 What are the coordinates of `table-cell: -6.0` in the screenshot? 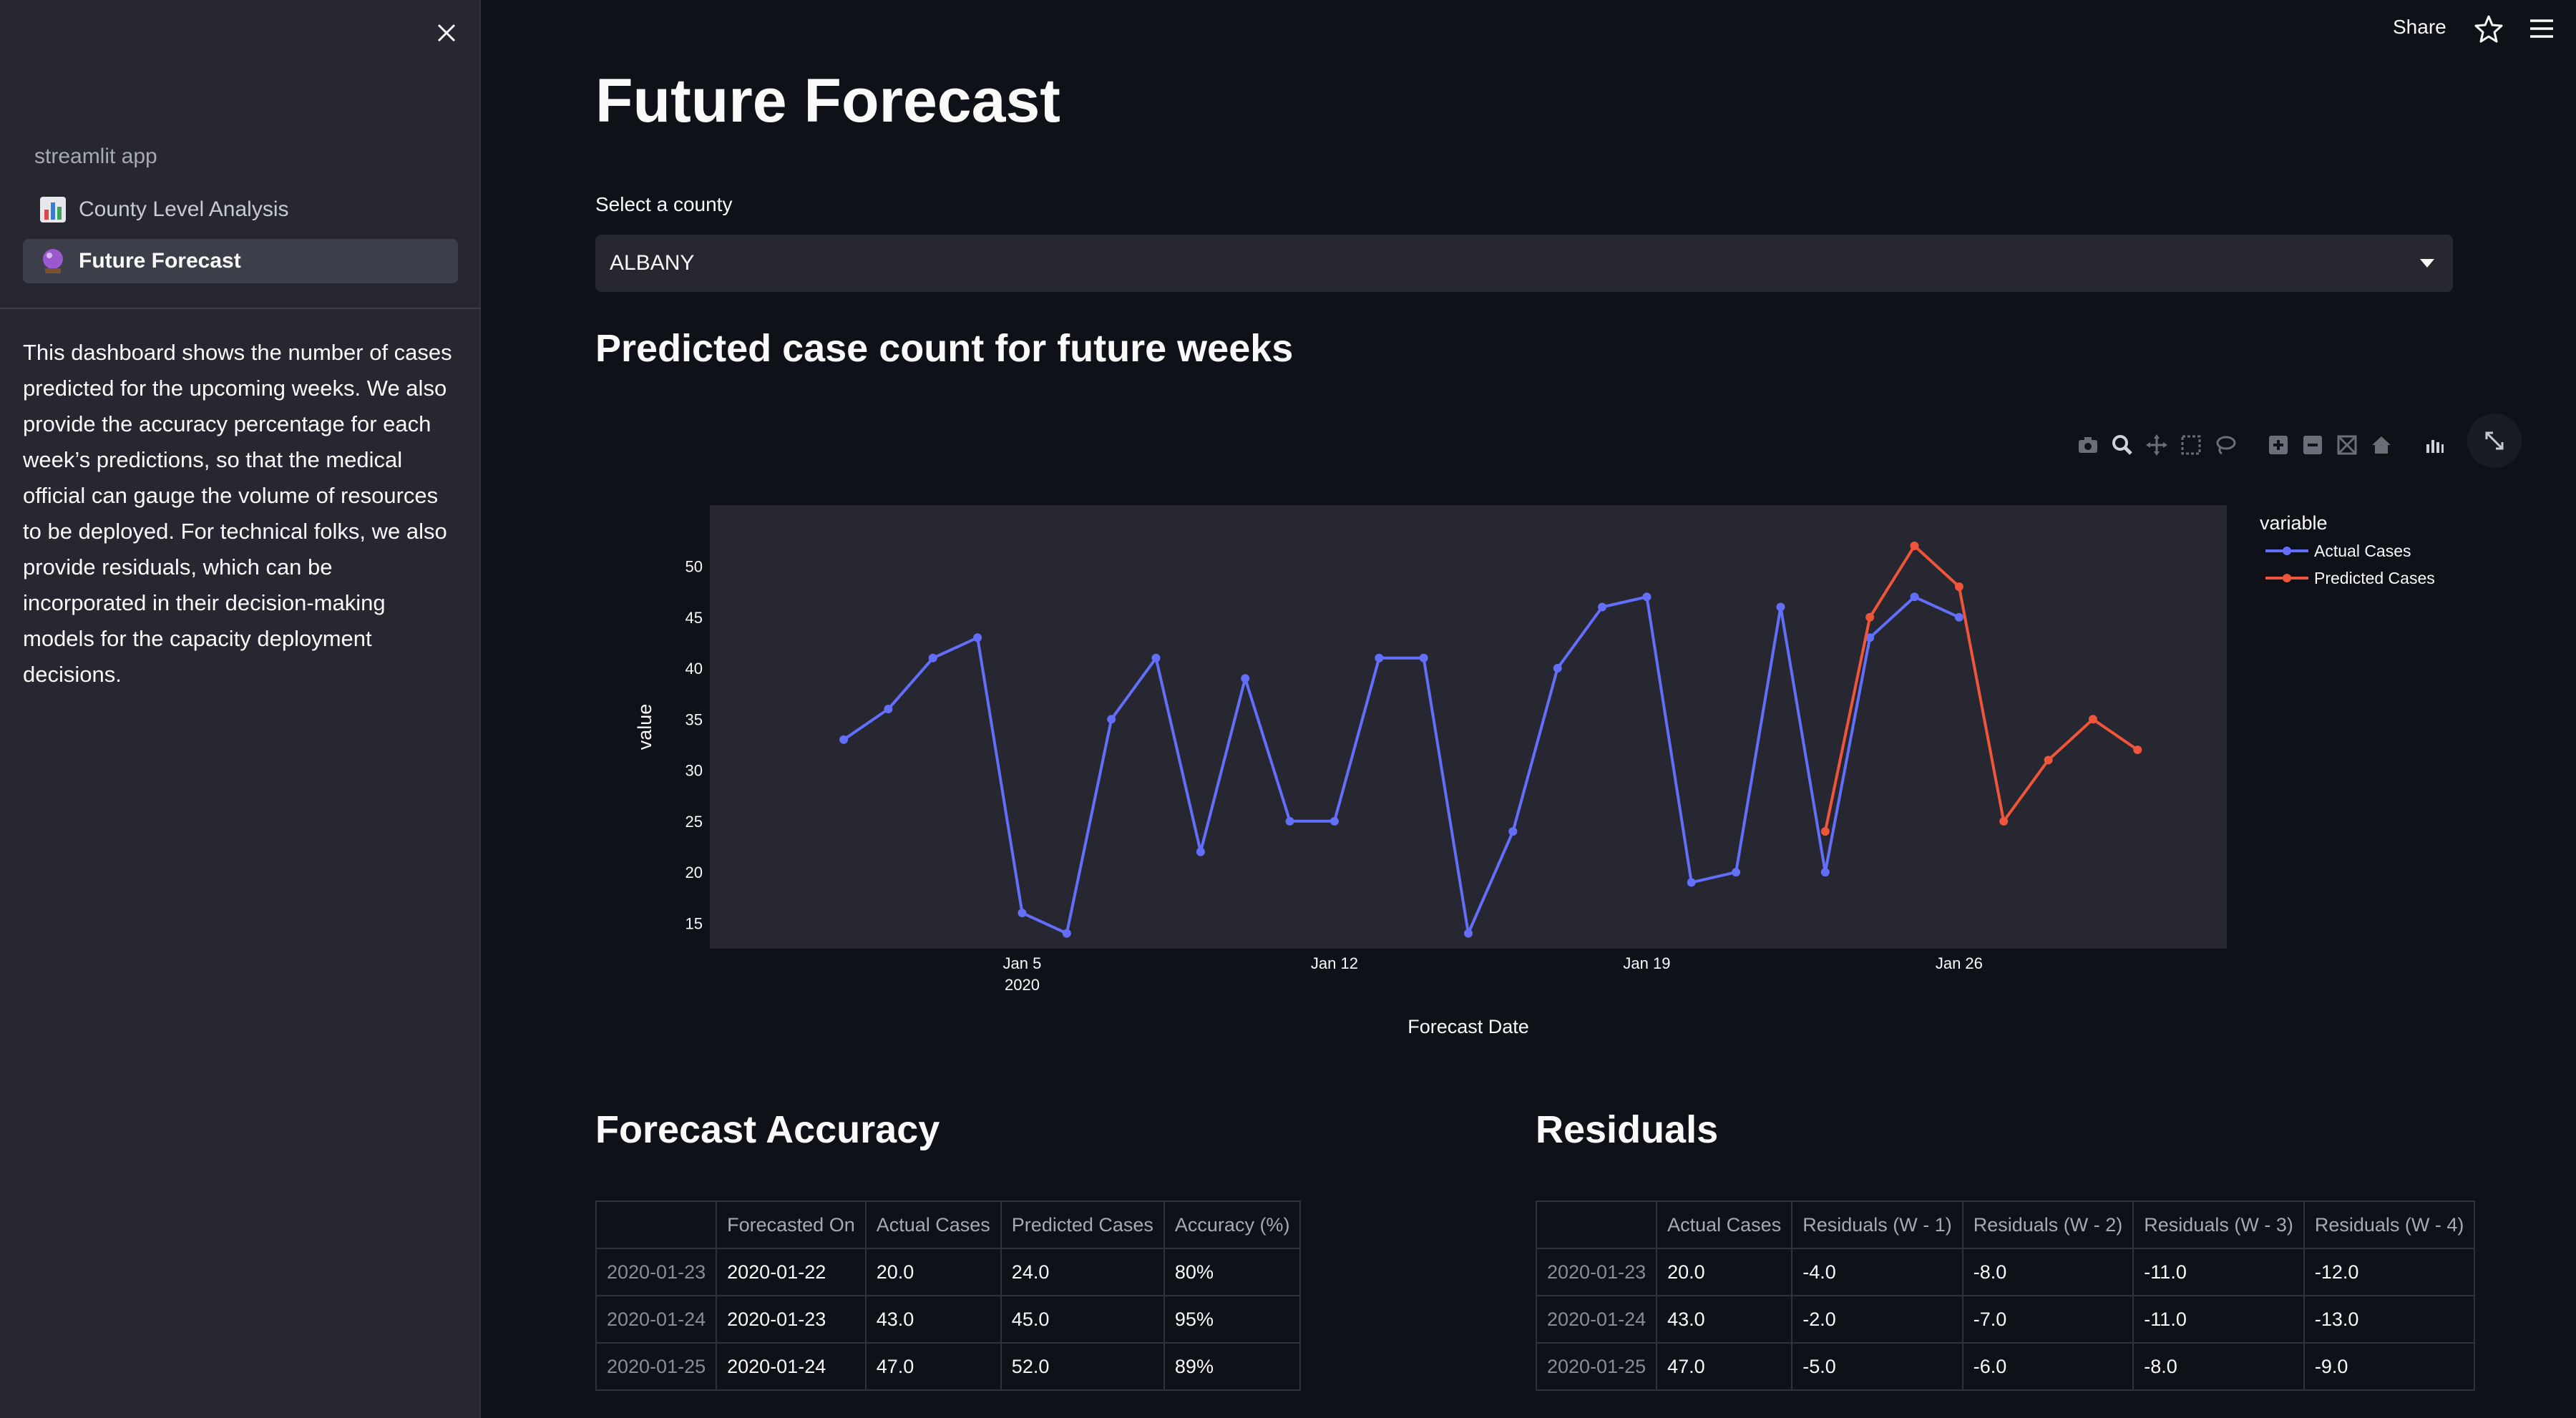 It's located at (2048, 1366).